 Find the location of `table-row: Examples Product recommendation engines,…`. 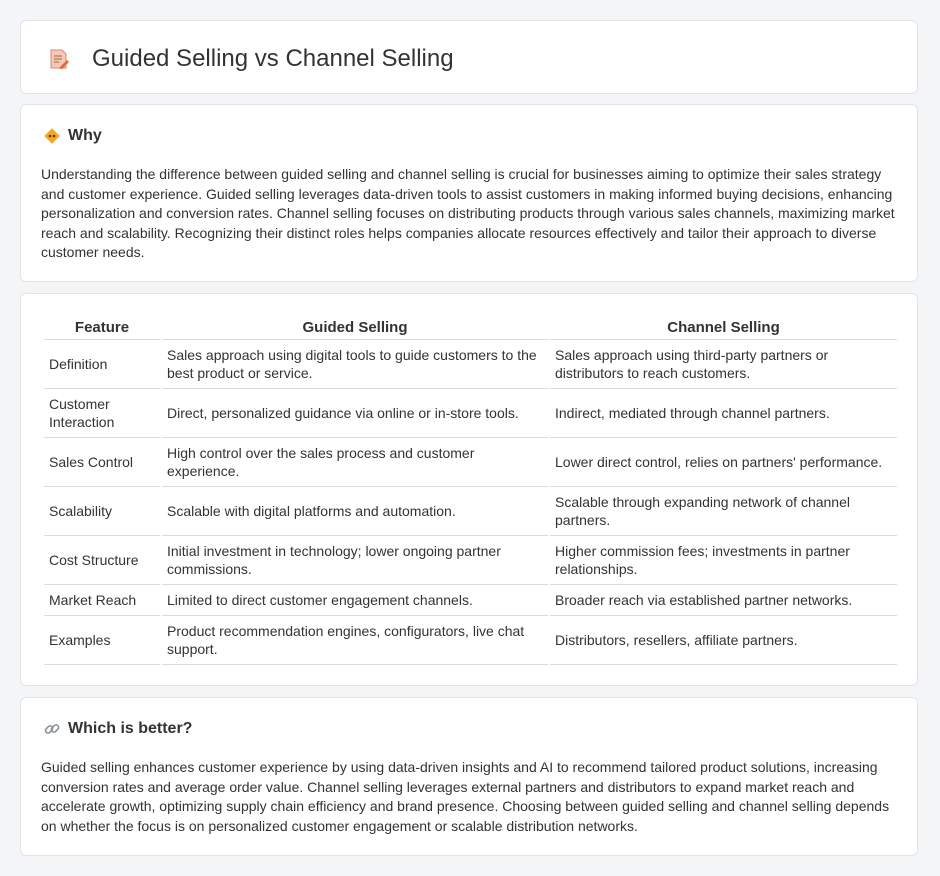

table-row: Examples Product recommendation engines,… is located at coordinates (470, 640).